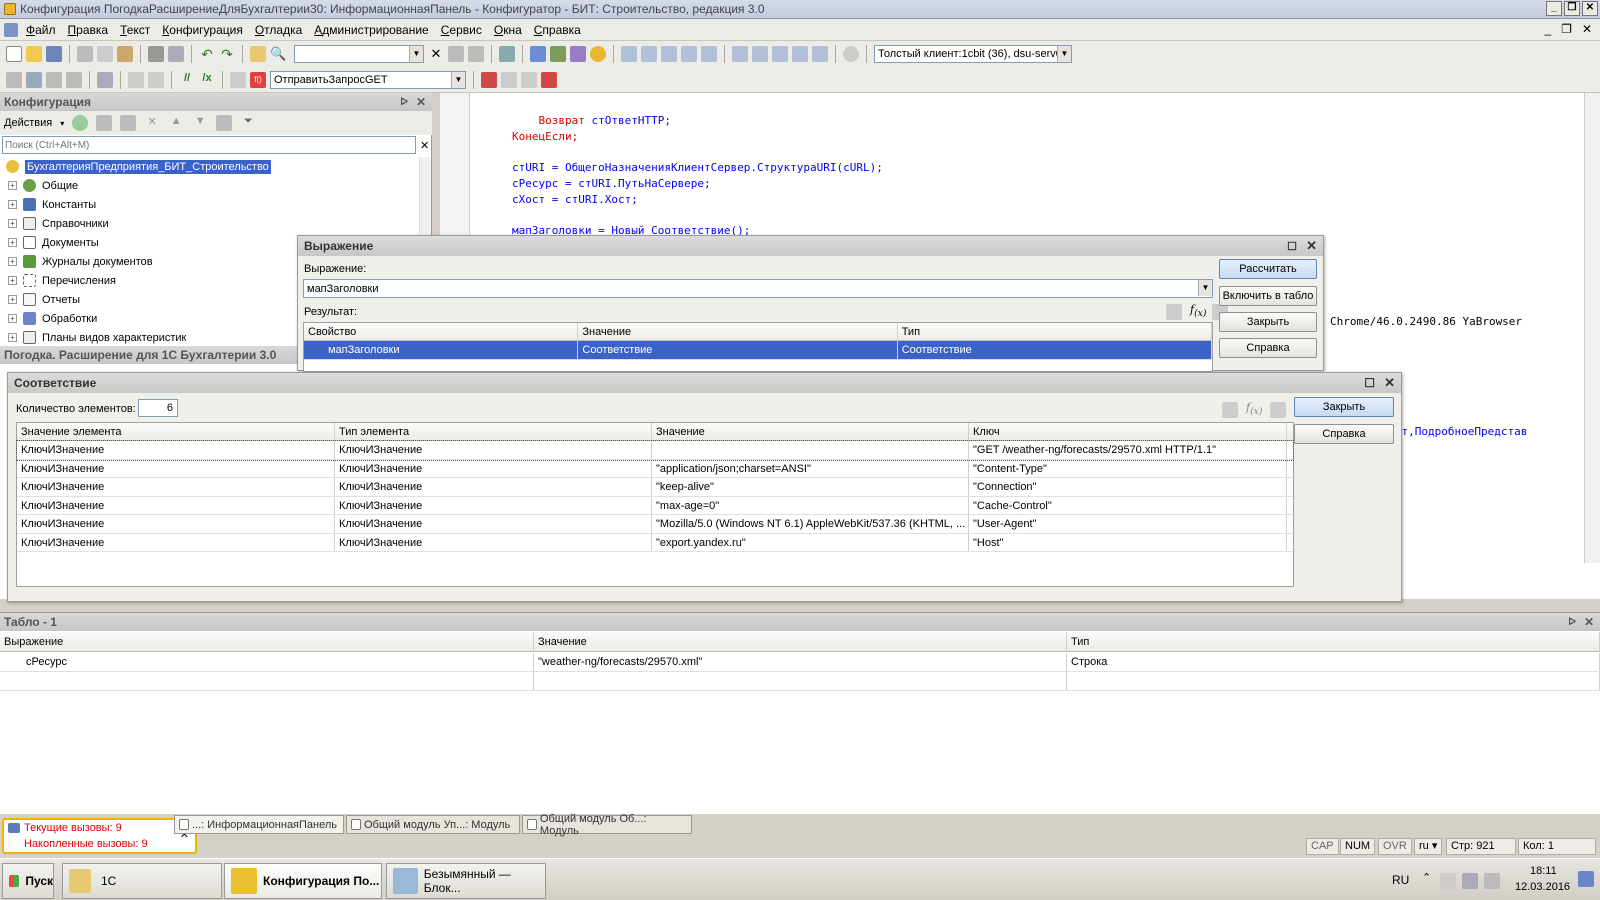 The height and width of the screenshot is (900, 1600). I want to click on paste-icon, so click(125, 54).